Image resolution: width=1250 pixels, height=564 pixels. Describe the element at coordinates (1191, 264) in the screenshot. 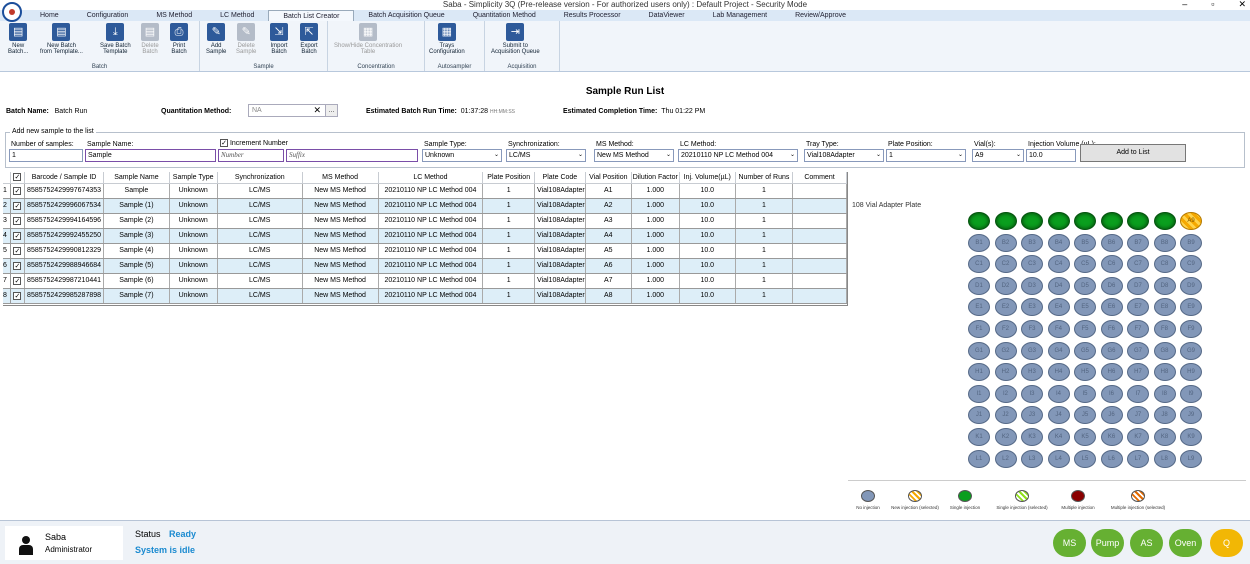

I see `vial-c9: C9` at that location.